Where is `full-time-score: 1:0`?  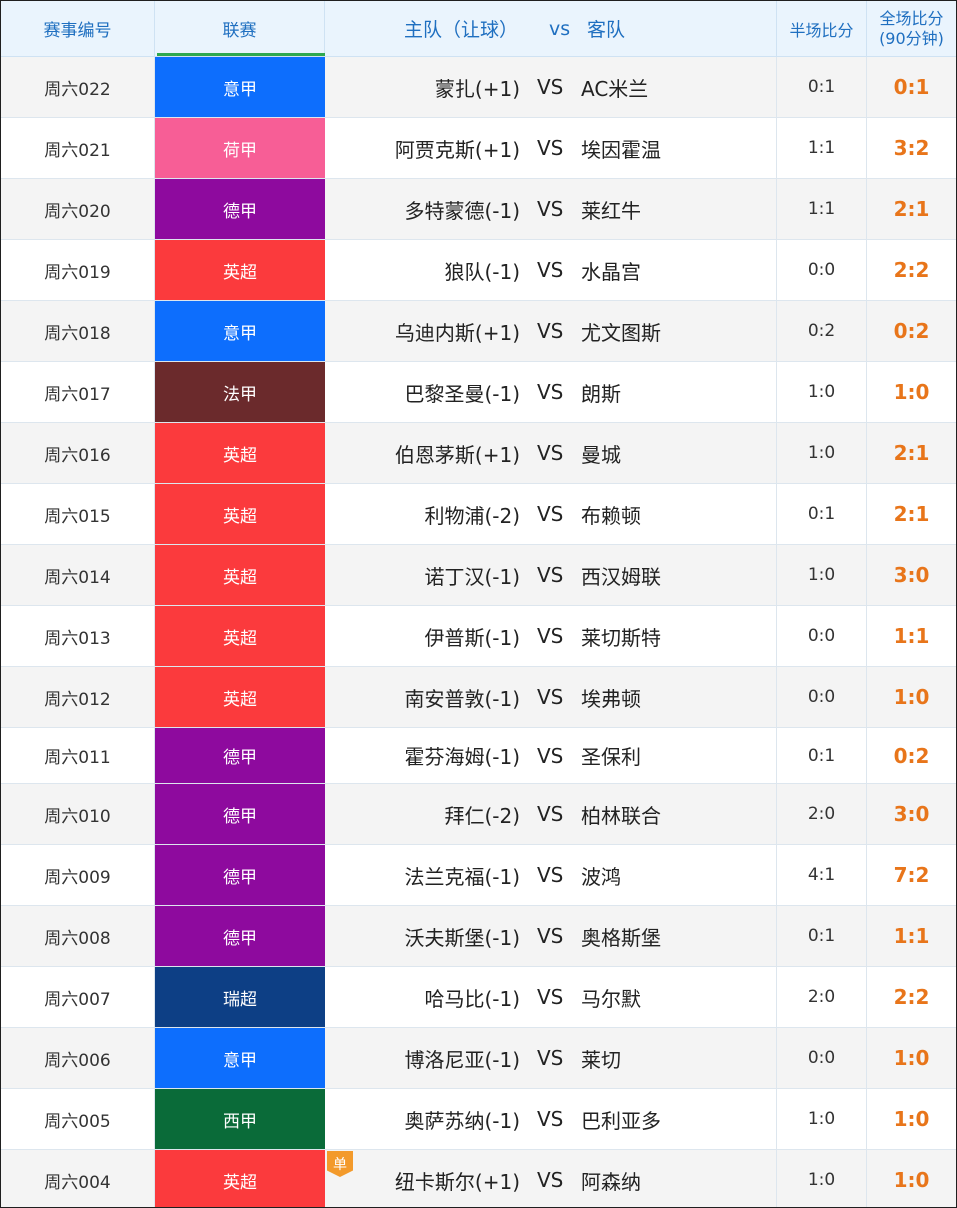 full-time-score: 1:0 is located at coordinates (911, 392).